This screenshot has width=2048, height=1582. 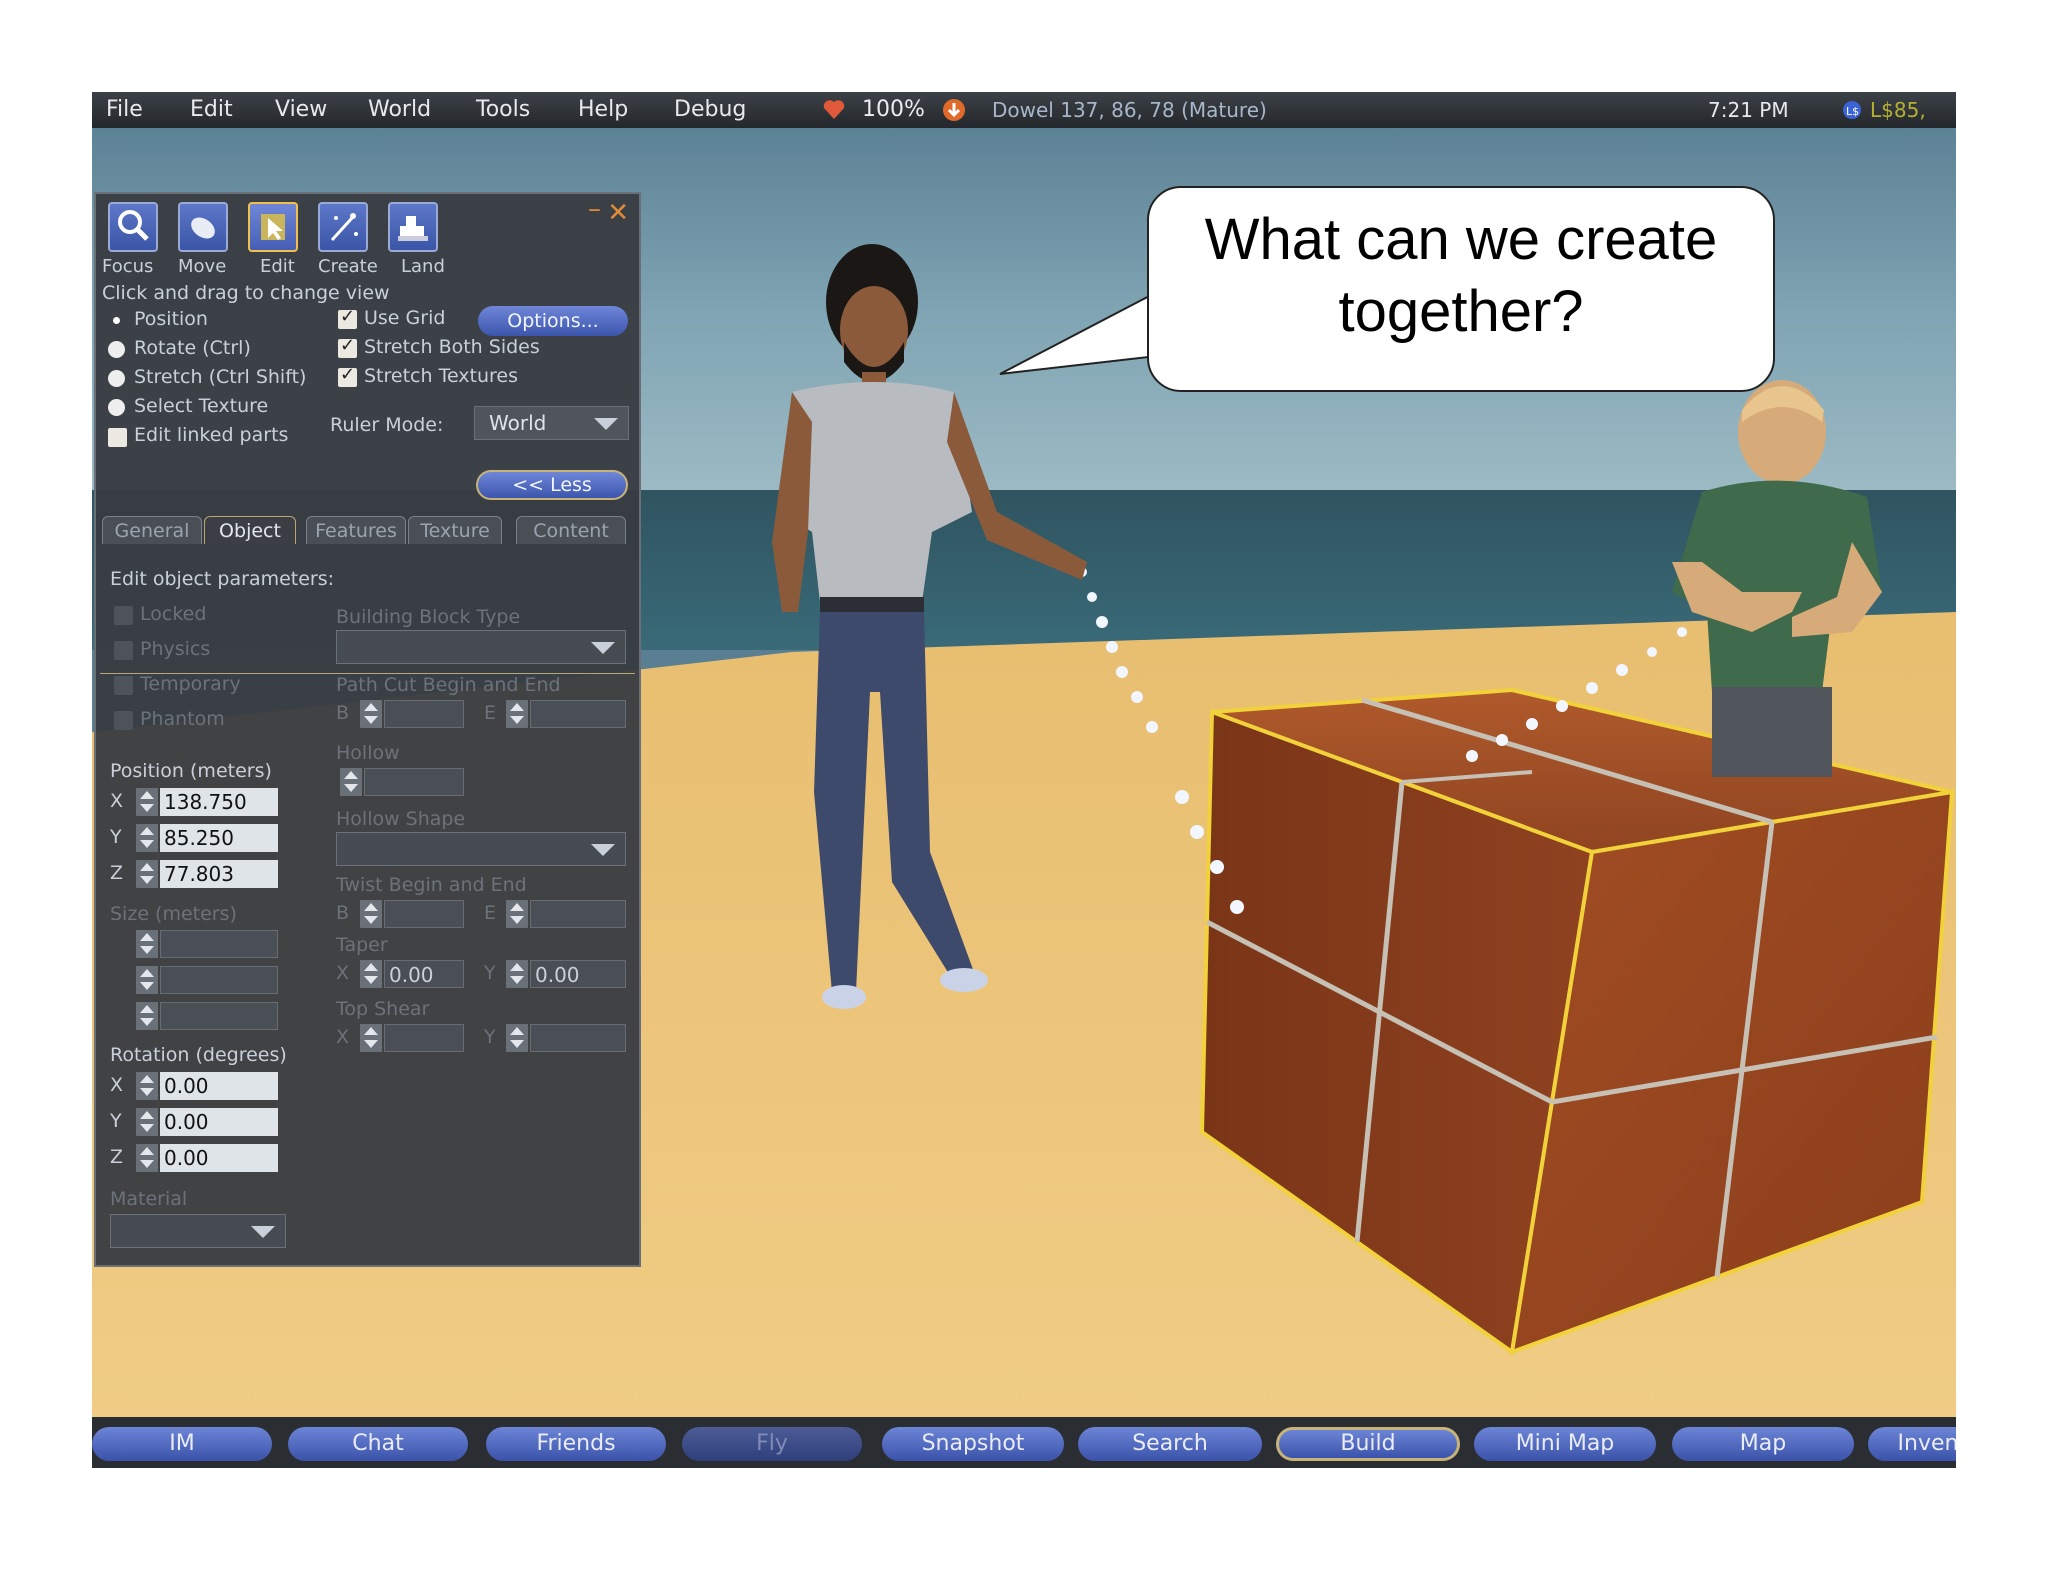 What do you see at coordinates (147, 1122) in the screenshot?
I see `rot-y-stepper` at bounding box center [147, 1122].